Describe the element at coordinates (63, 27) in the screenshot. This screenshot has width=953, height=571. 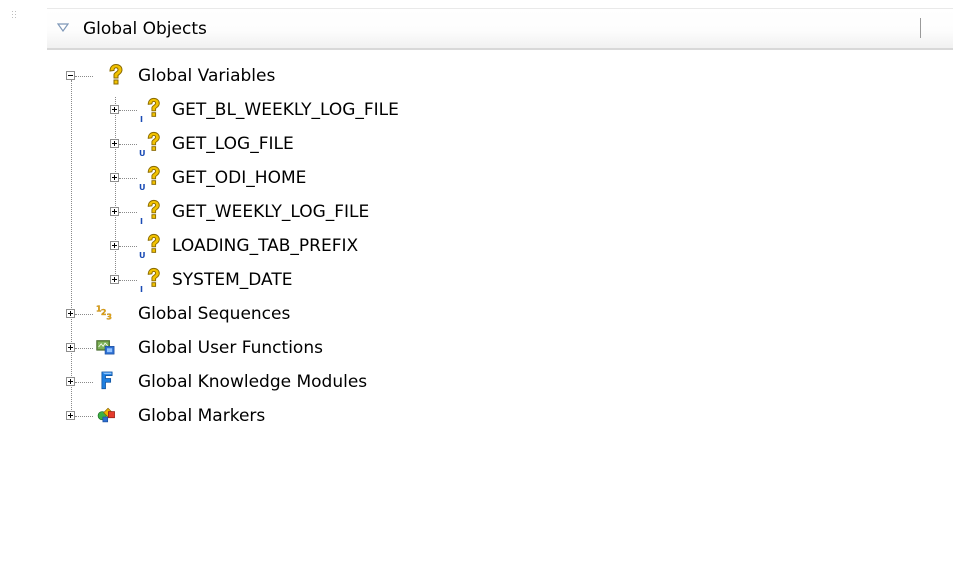
I see `collapse-arrow-icon` at that location.